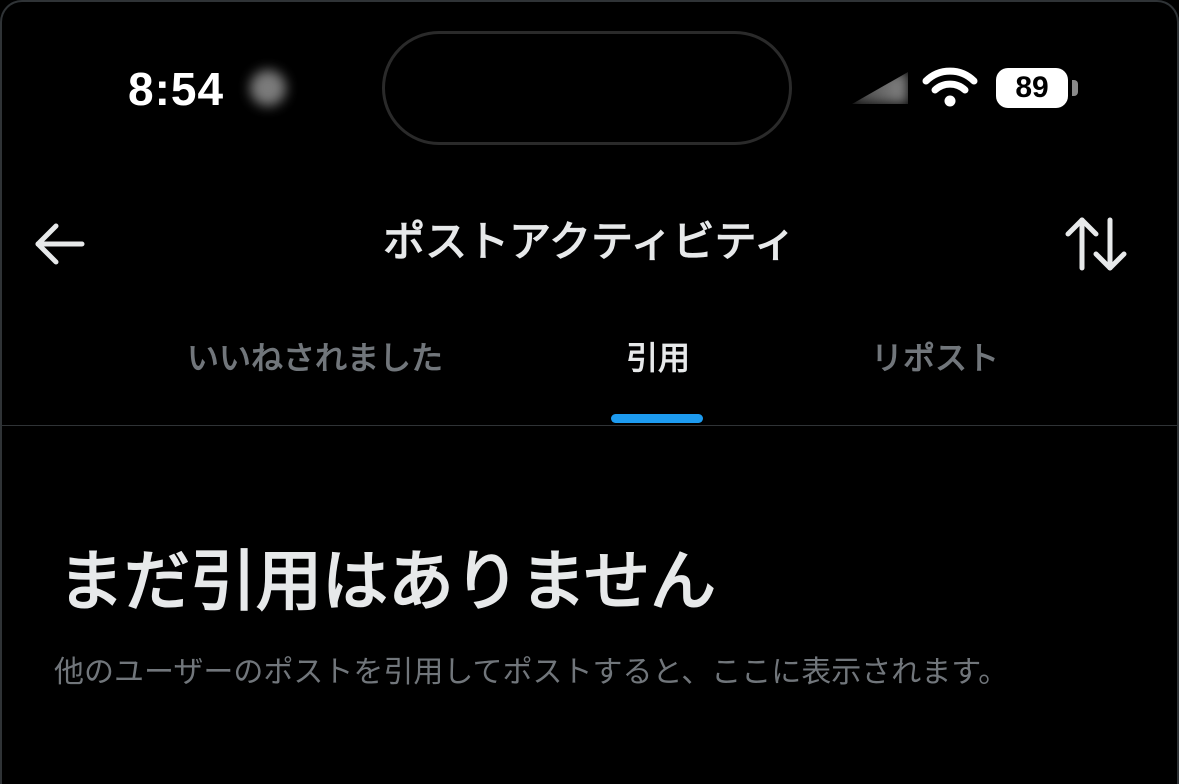 The width and height of the screenshot is (1179, 784). Describe the element at coordinates (176, 89) in the screenshot. I see `status-time: 8:54` at that location.